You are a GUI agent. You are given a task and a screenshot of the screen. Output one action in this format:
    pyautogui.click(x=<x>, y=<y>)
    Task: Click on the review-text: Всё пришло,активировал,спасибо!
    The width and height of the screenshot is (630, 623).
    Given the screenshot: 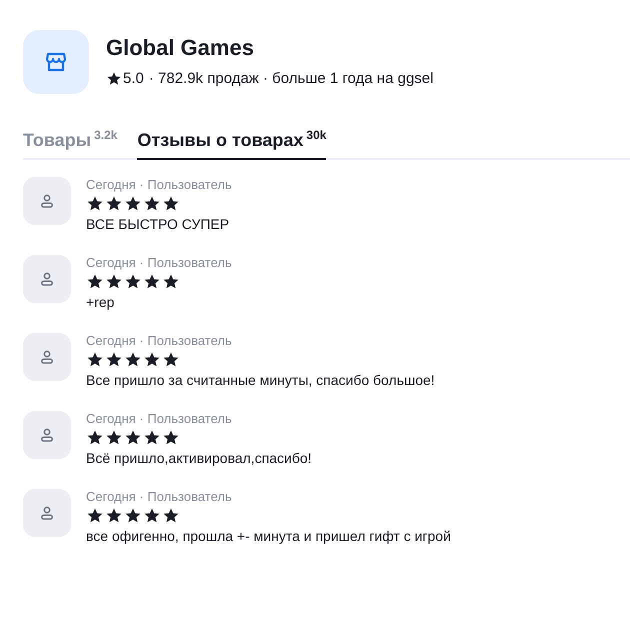 What is the action you would take?
    pyautogui.click(x=199, y=458)
    